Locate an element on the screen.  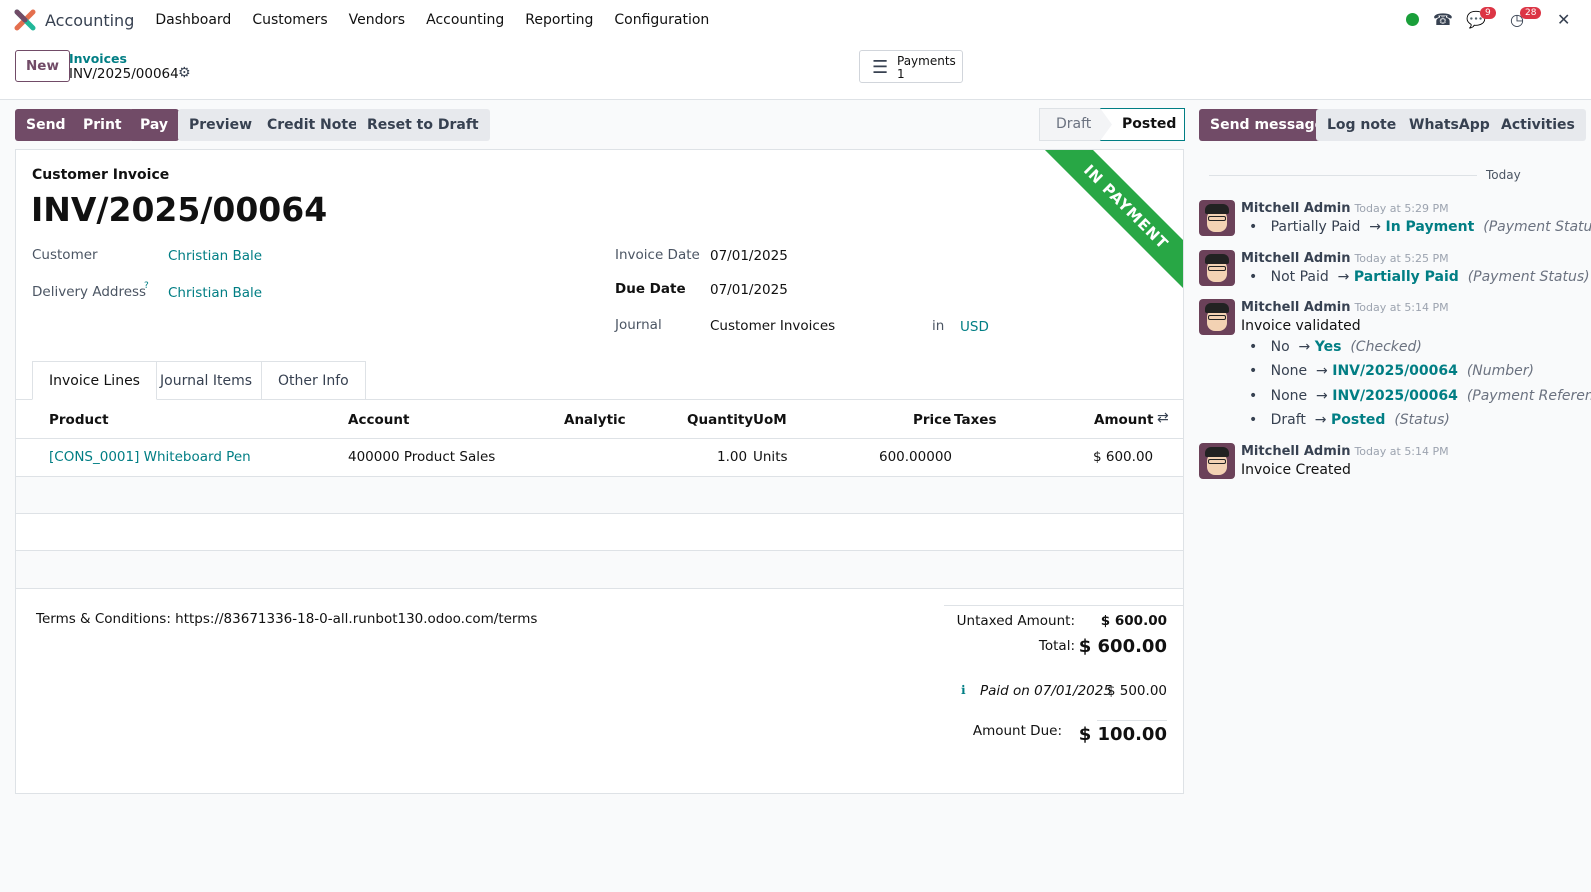
payments-count: 1 is located at coordinates (901, 74).